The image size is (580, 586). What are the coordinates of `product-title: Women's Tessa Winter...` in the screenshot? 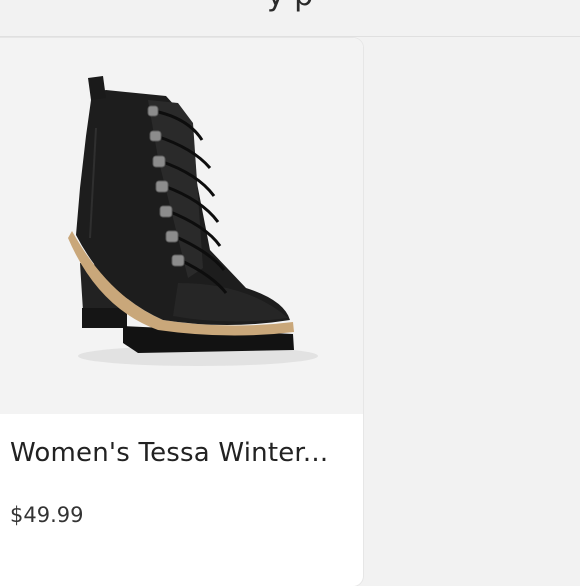 It's located at (169, 453).